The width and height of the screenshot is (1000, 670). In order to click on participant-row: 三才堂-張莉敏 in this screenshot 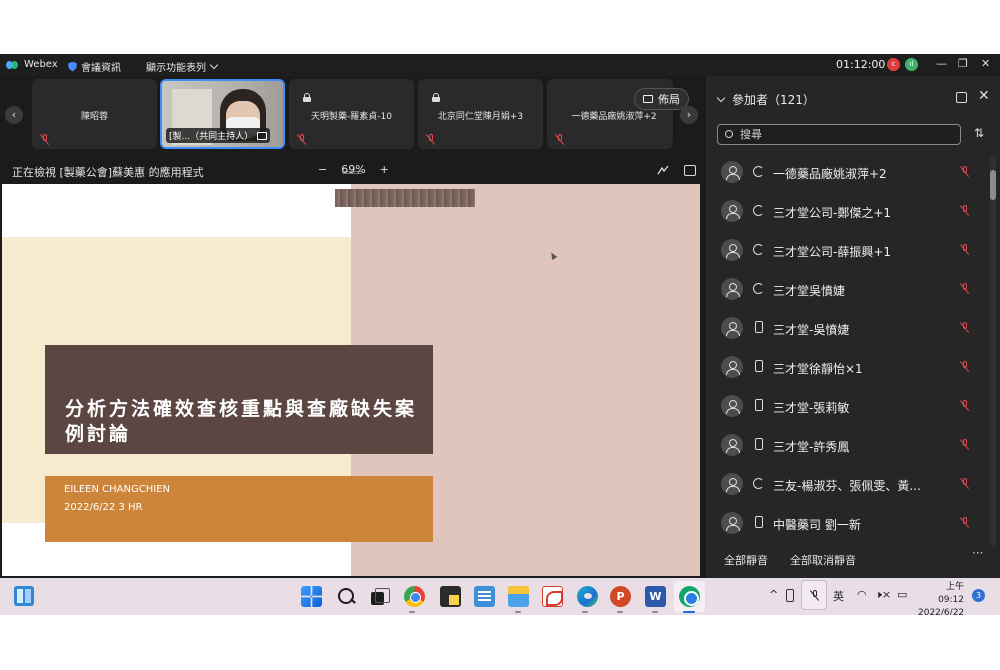, I will do `click(848, 407)`.